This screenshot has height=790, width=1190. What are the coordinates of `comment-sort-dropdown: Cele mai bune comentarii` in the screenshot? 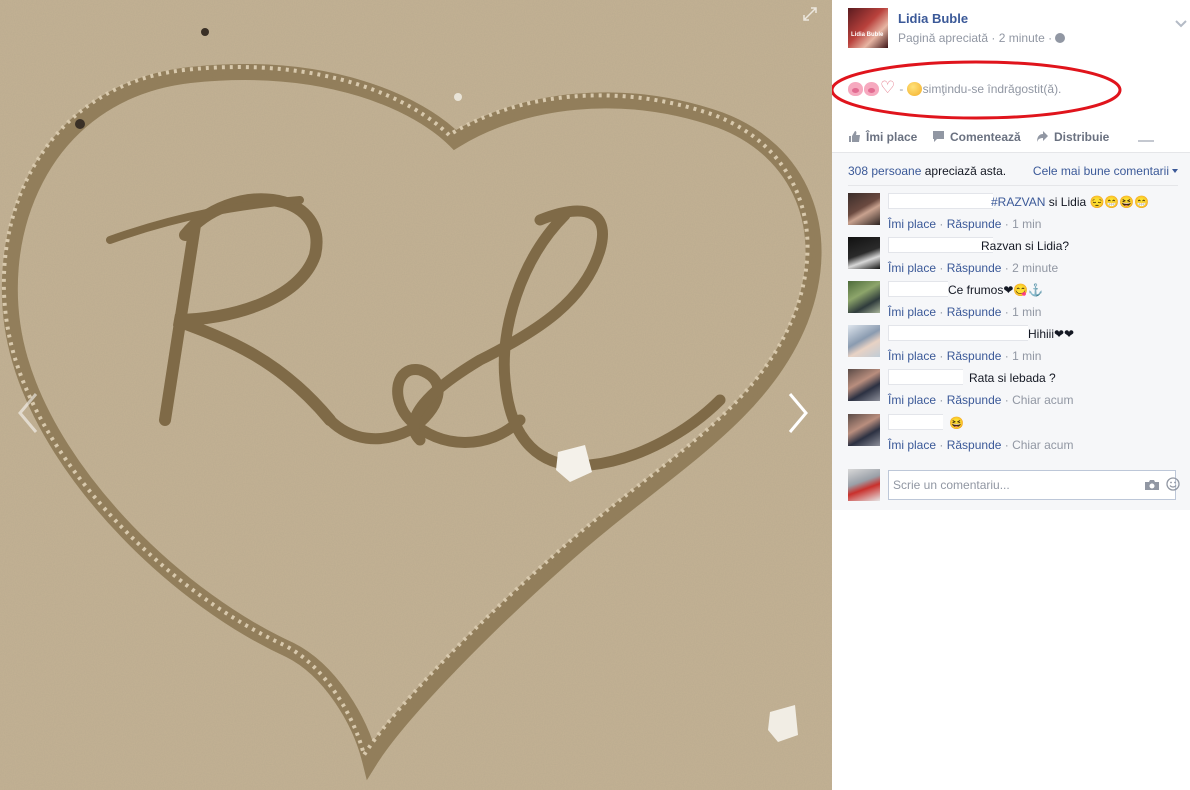 It's located at (1105, 171).